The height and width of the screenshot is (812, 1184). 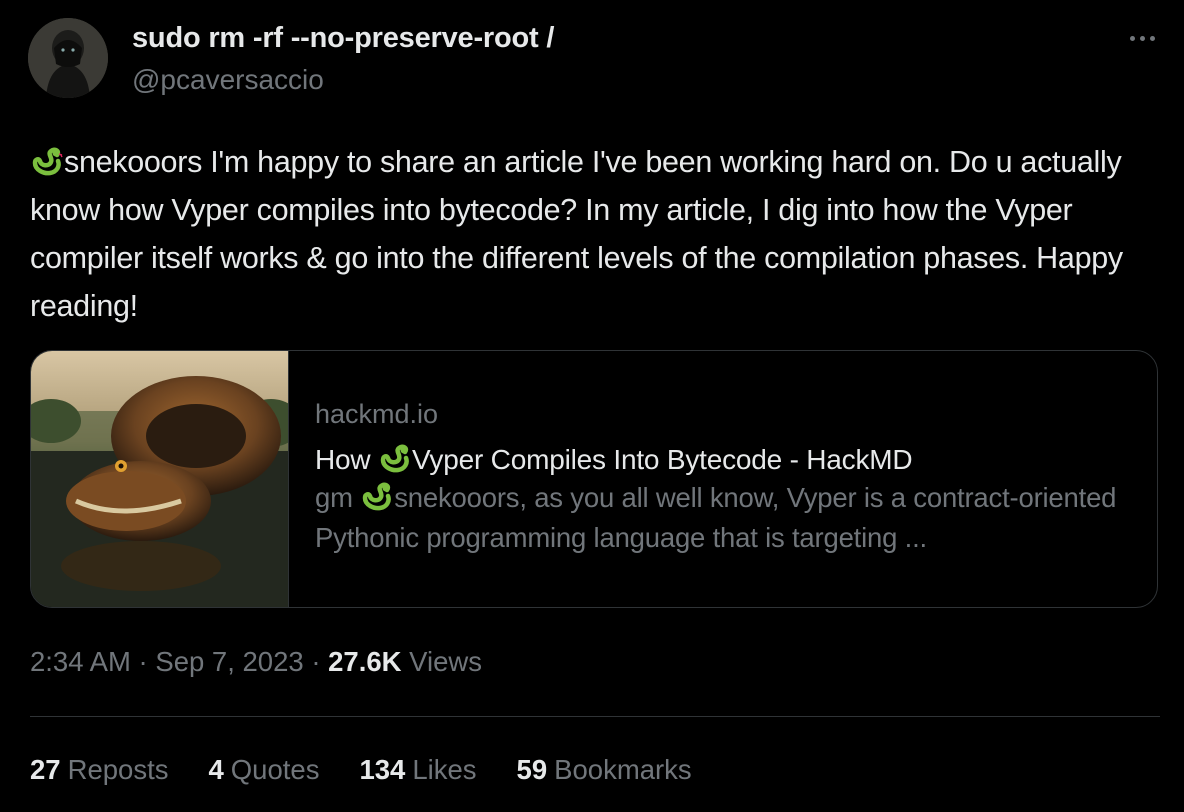 I want to click on stat-label: Quotes, so click(x=275, y=769).